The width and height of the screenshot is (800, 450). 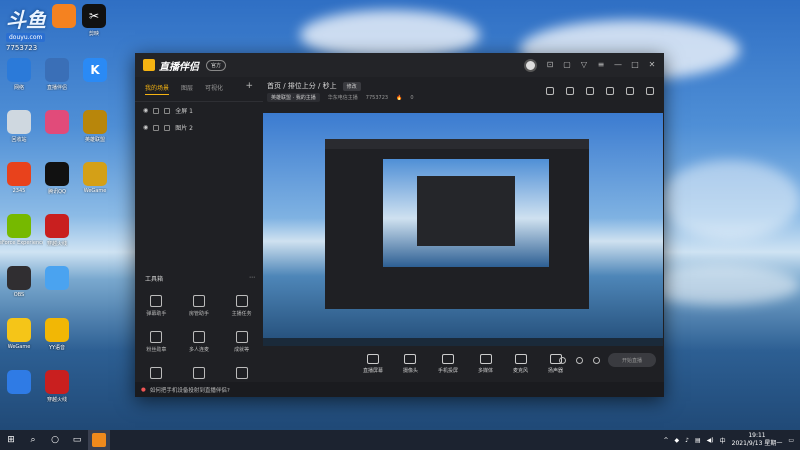 What do you see at coordinates (167, 127) in the screenshot?
I see `image-icon` at bounding box center [167, 127].